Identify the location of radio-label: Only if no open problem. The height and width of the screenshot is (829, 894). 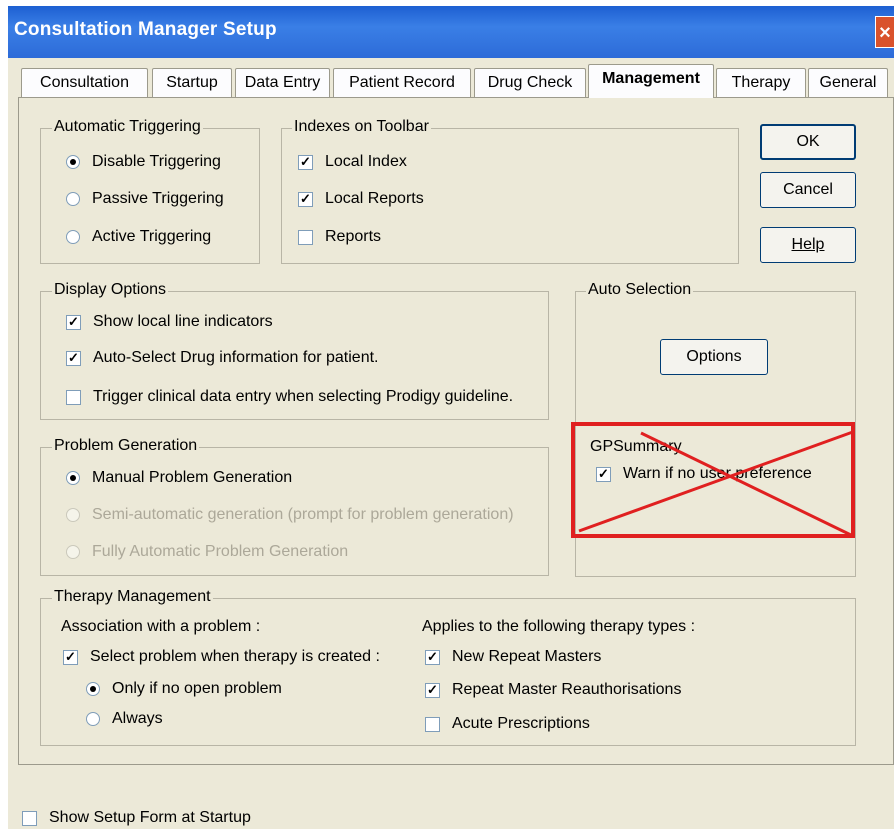
(197, 688).